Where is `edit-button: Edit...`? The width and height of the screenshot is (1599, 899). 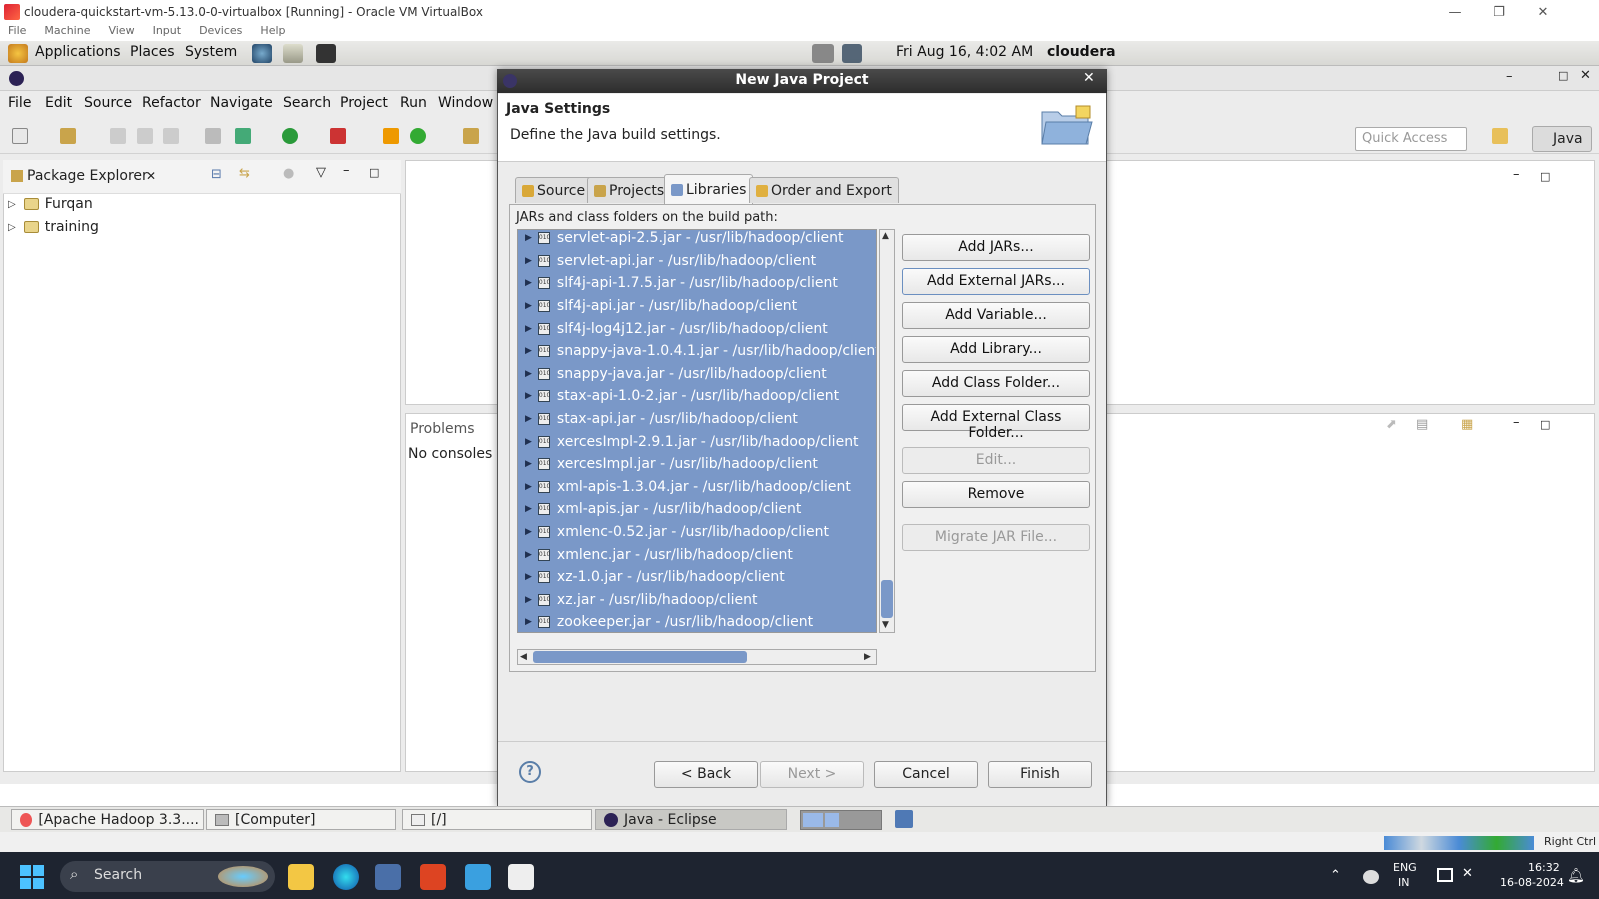 edit-button: Edit... is located at coordinates (996, 460).